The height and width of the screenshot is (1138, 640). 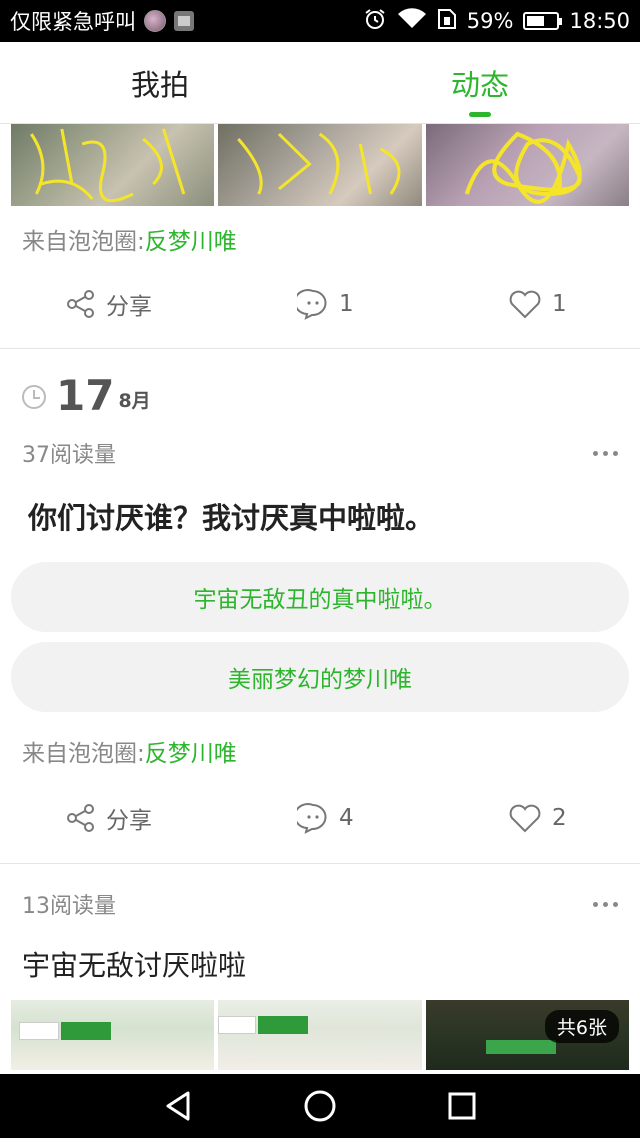 What do you see at coordinates (599, 21) in the screenshot?
I see `clock-time: 18:50` at bounding box center [599, 21].